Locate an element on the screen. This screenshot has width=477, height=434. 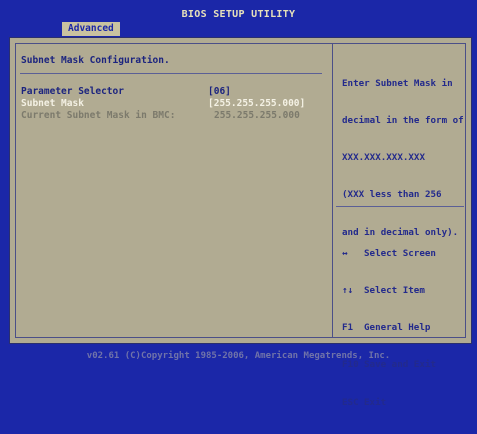
key-action: Select Item is located at coordinates (394, 291).